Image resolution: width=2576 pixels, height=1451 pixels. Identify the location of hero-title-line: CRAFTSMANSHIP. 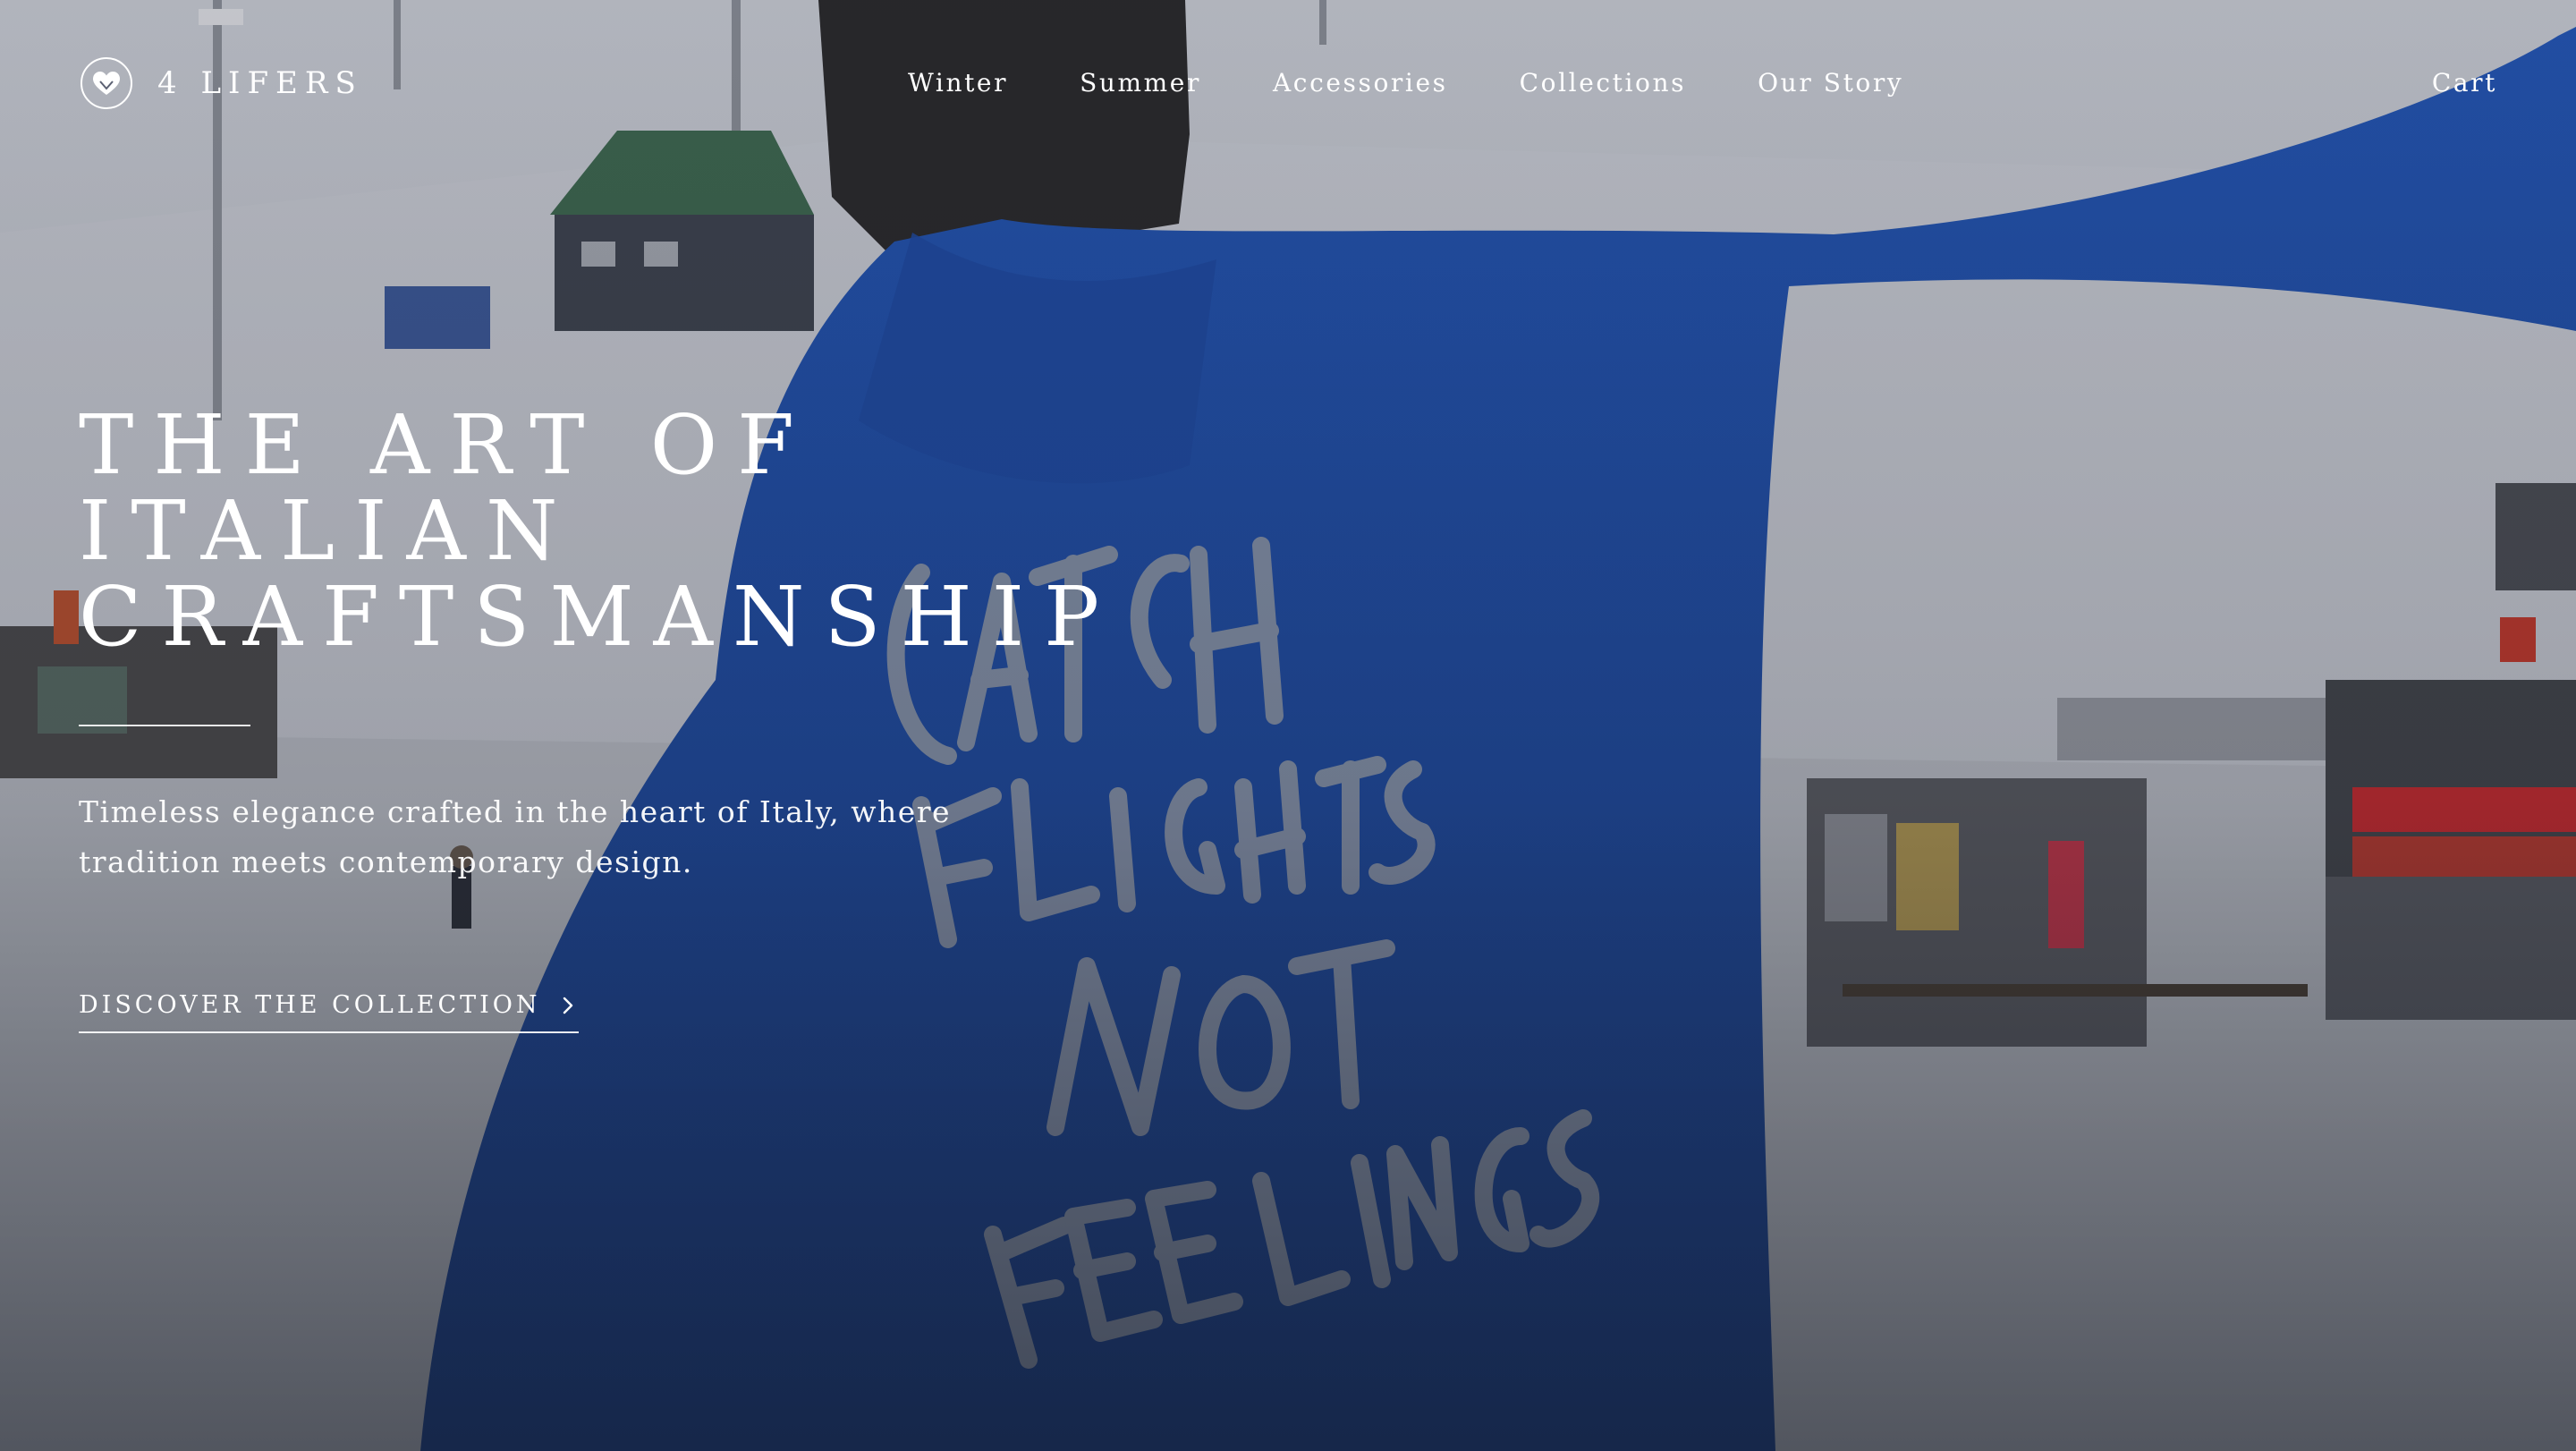
(599, 617).